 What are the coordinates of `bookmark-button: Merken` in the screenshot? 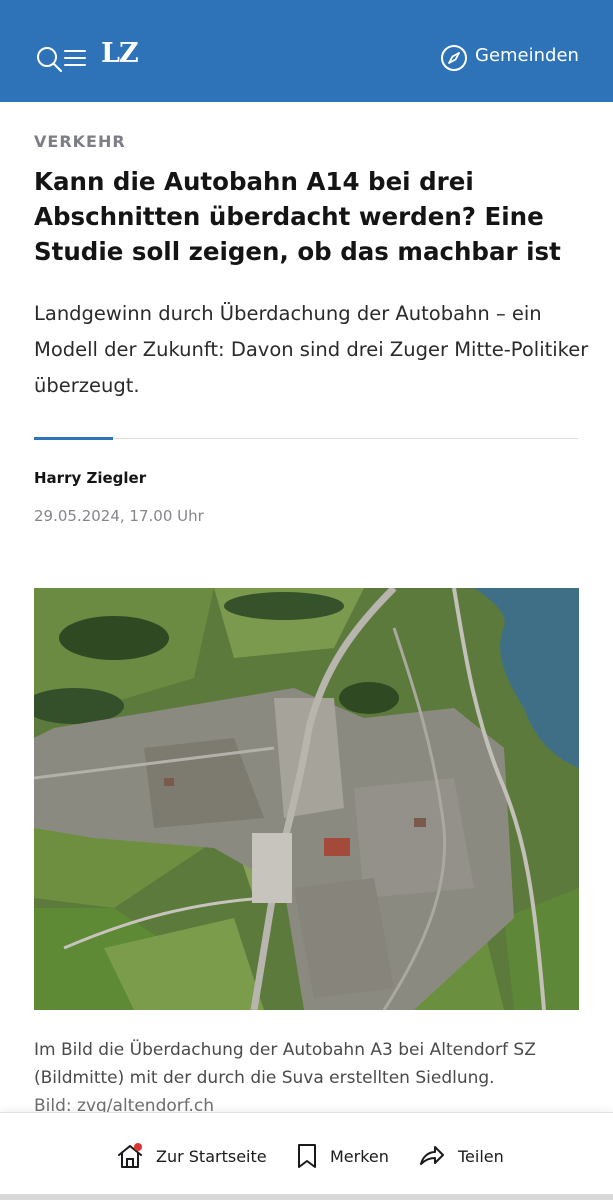 It's located at (342, 1156).